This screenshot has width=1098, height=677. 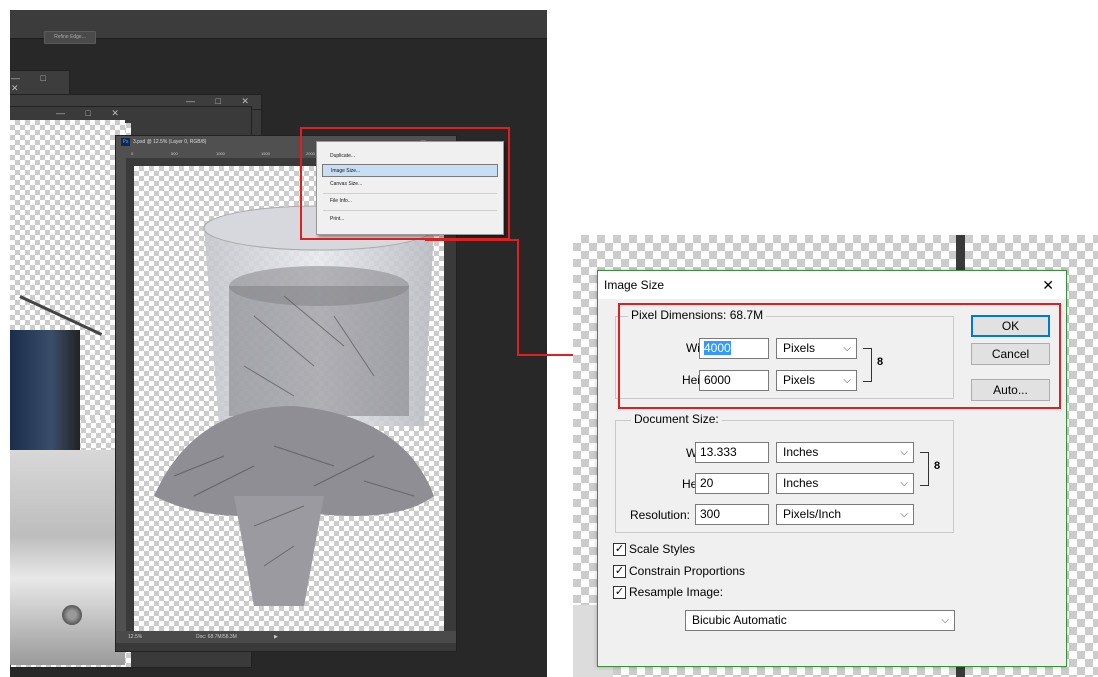 What do you see at coordinates (216, 637) in the screenshot?
I see `doc-size-info: Doc: 68.7M/58.3M` at bounding box center [216, 637].